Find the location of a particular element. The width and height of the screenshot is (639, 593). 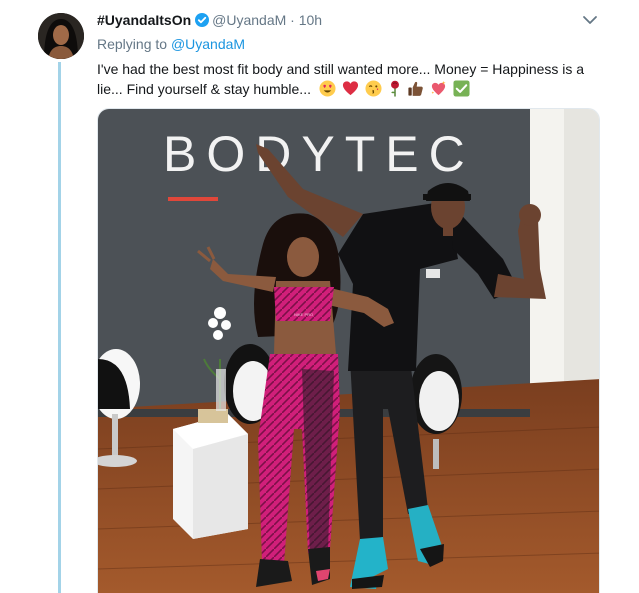

thumbs-up-emoji is located at coordinates (416, 88).